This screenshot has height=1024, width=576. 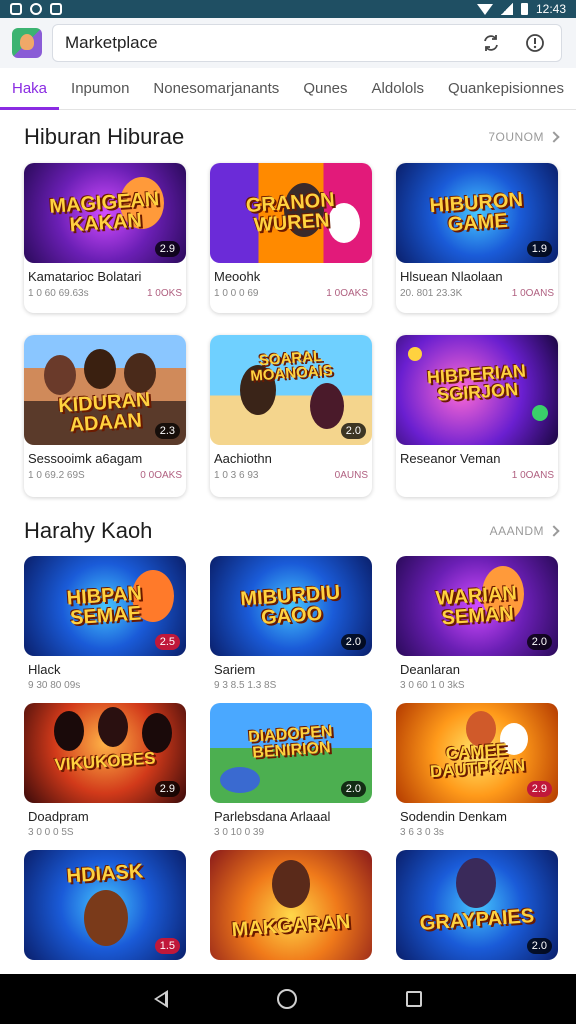 What do you see at coordinates (245, 685) in the screenshot?
I see `card-meta: 9 3 8.5 1.3 8S` at bounding box center [245, 685].